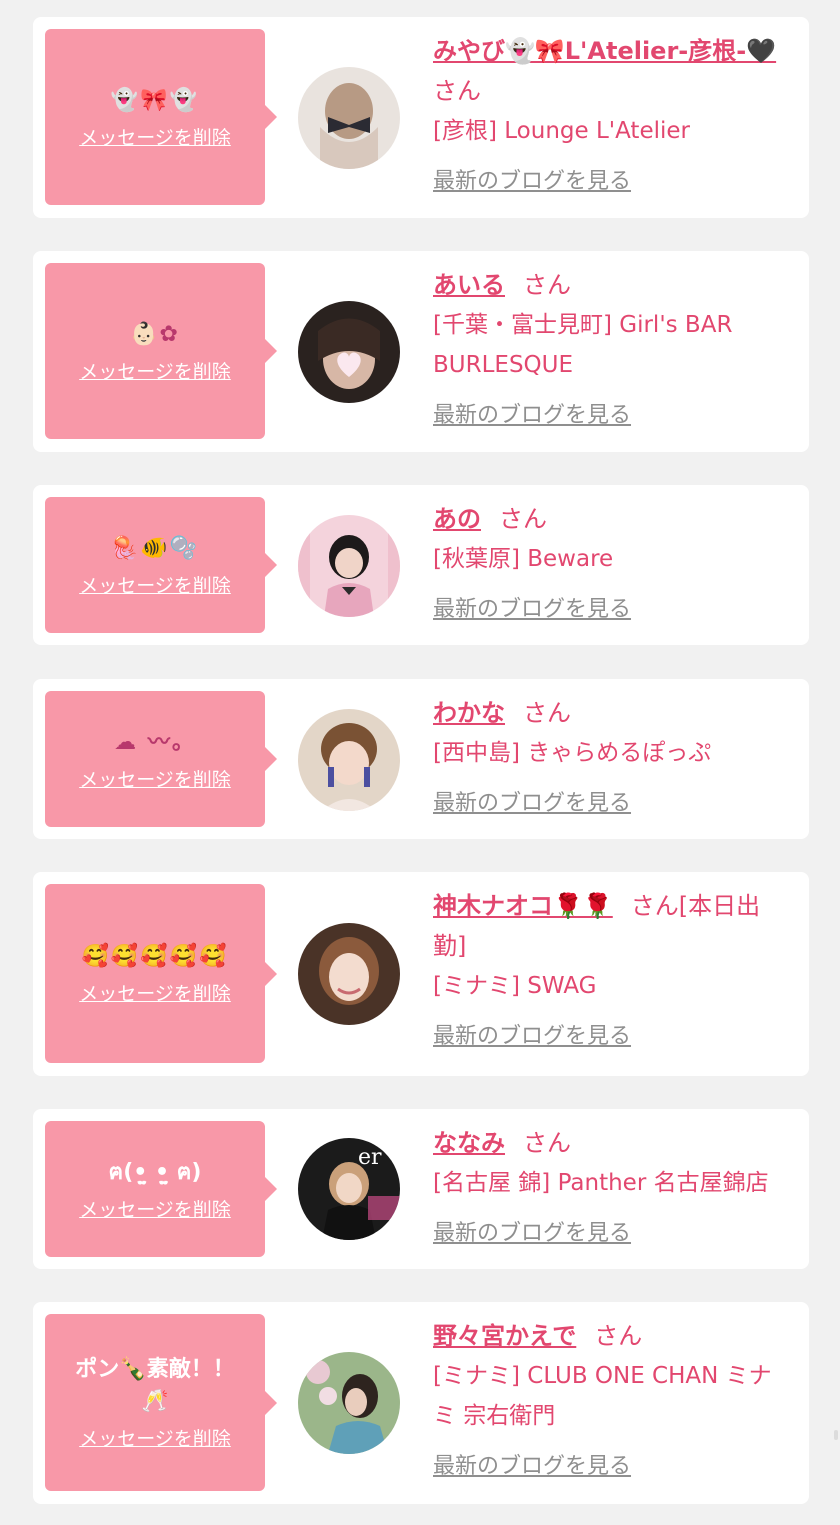 The image size is (840, 1525). Describe the element at coordinates (583, 345) in the screenshot. I see `shop-name: [千葉・富士見町] Girl's BAR BURLESQUE` at that location.